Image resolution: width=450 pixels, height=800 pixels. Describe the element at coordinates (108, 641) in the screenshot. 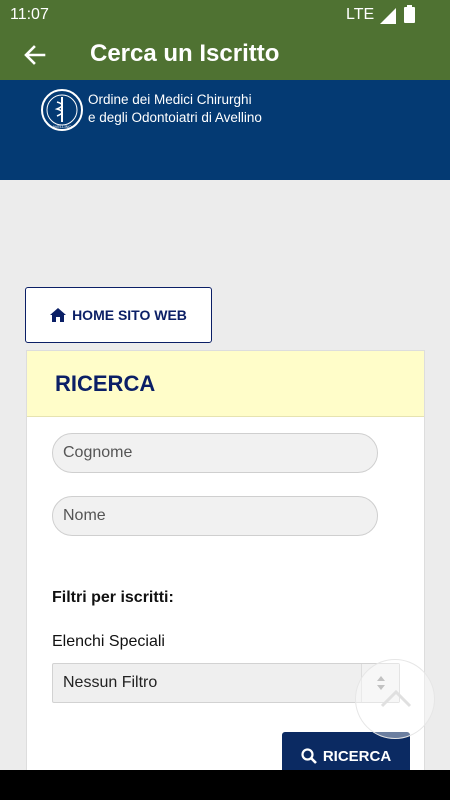

I see `special-lists-label: Elenchi Speciali` at that location.